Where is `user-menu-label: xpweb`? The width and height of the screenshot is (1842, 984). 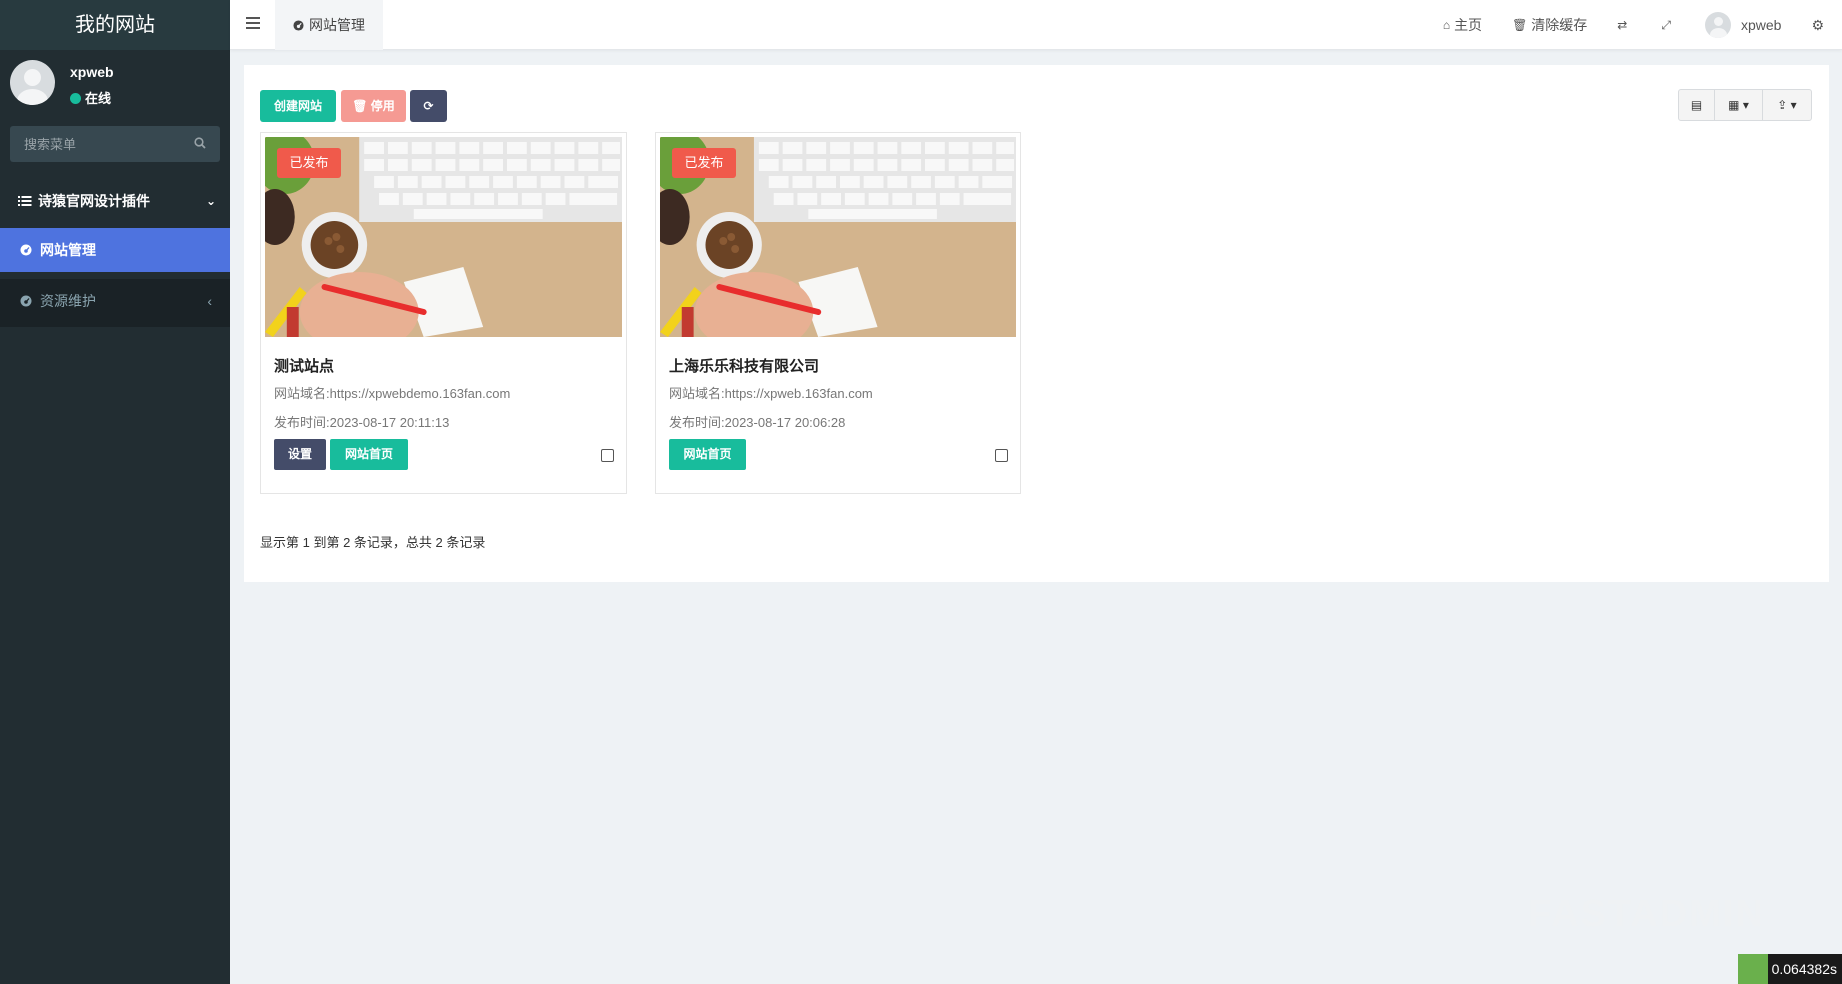 user-menu-label: xpweb is located at coordinates (1761, 25).